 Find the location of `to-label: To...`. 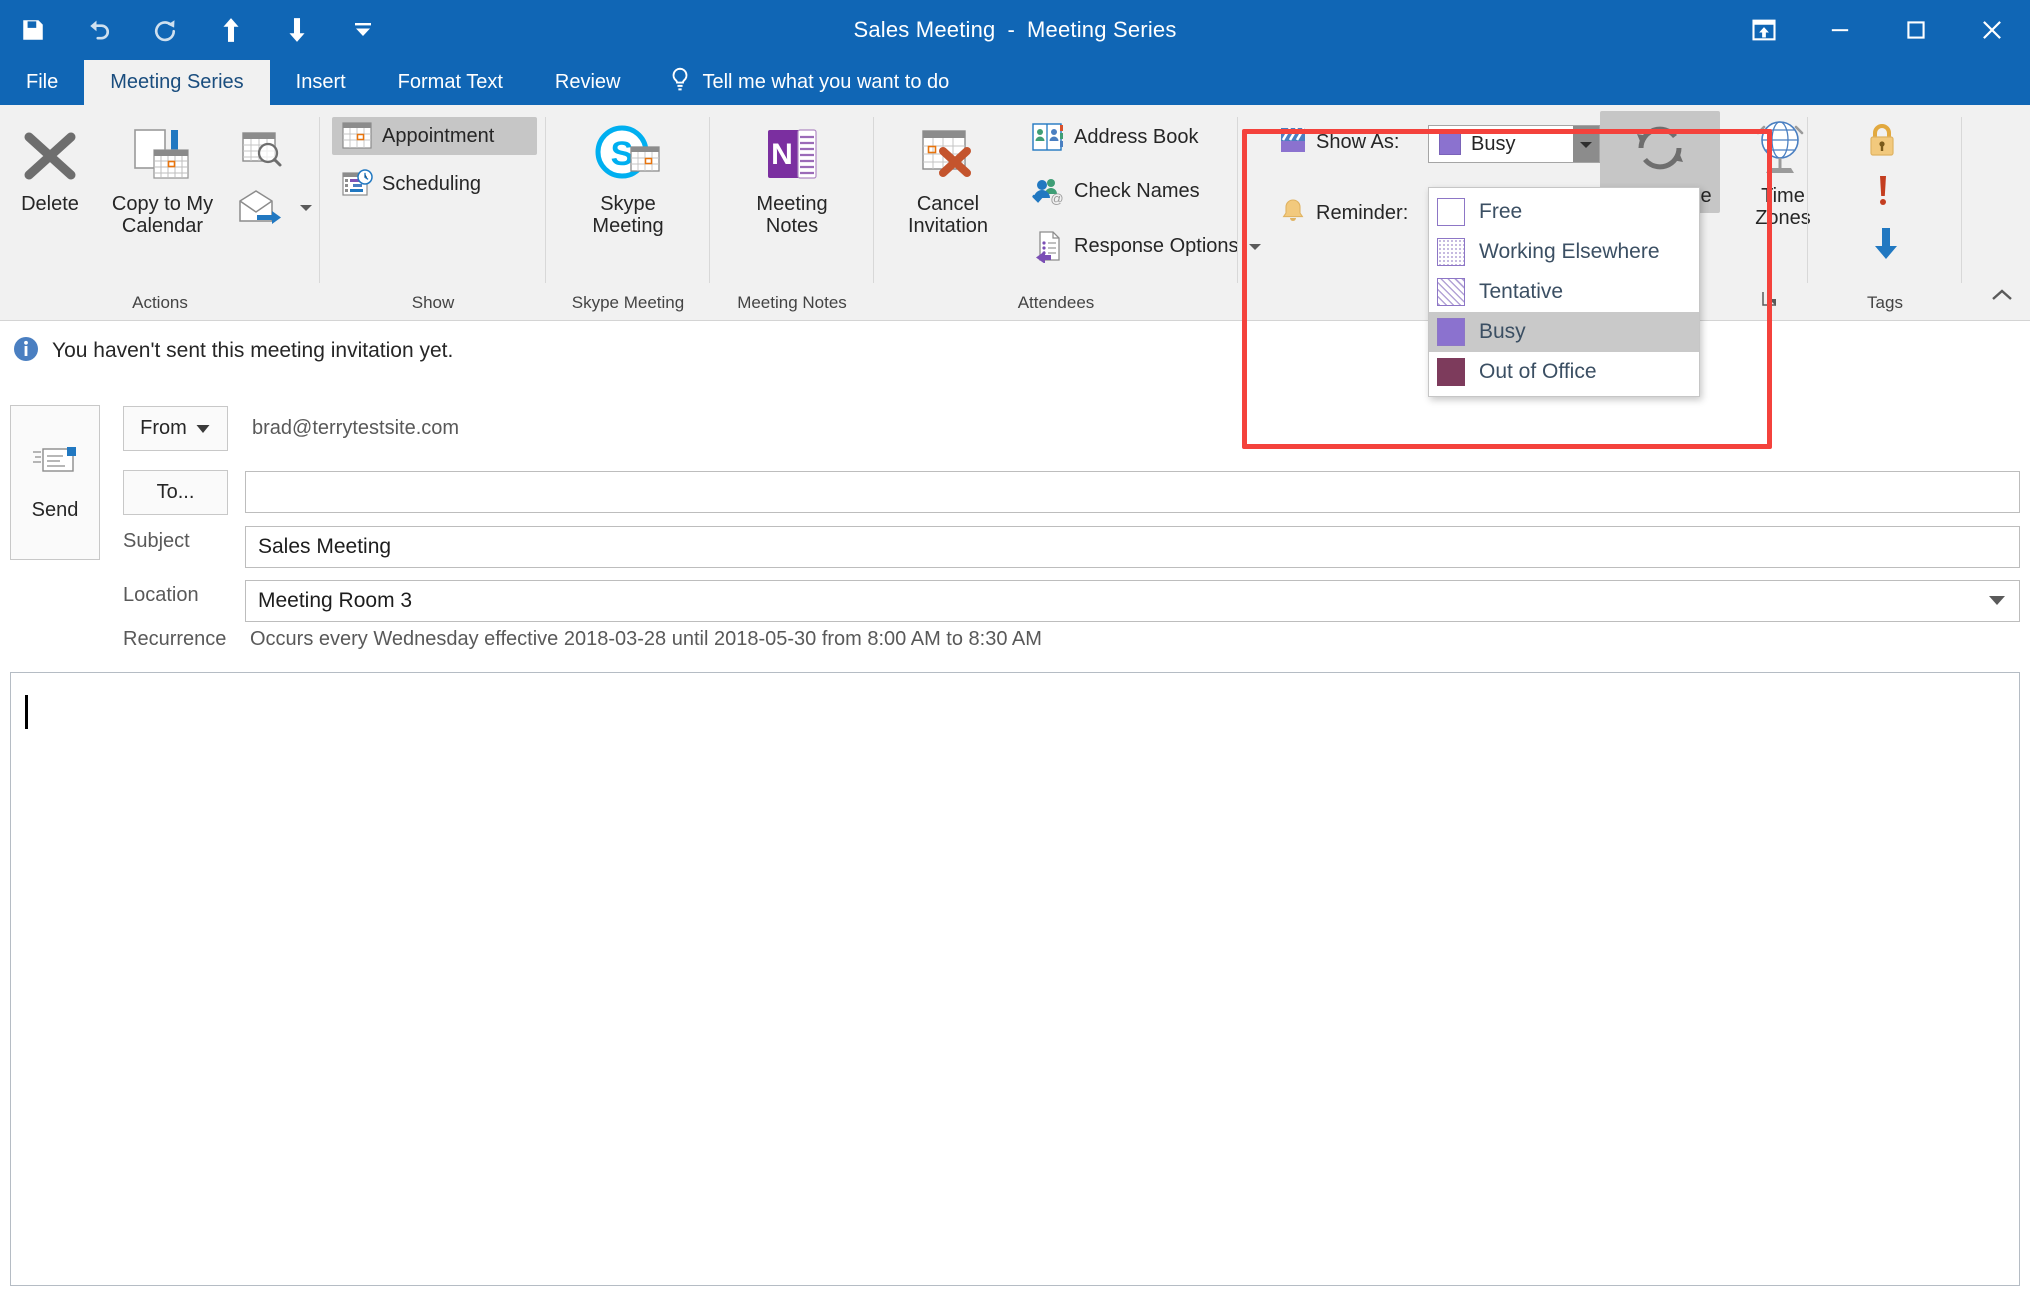

to-label: To... is located at coordinates (175, 492).